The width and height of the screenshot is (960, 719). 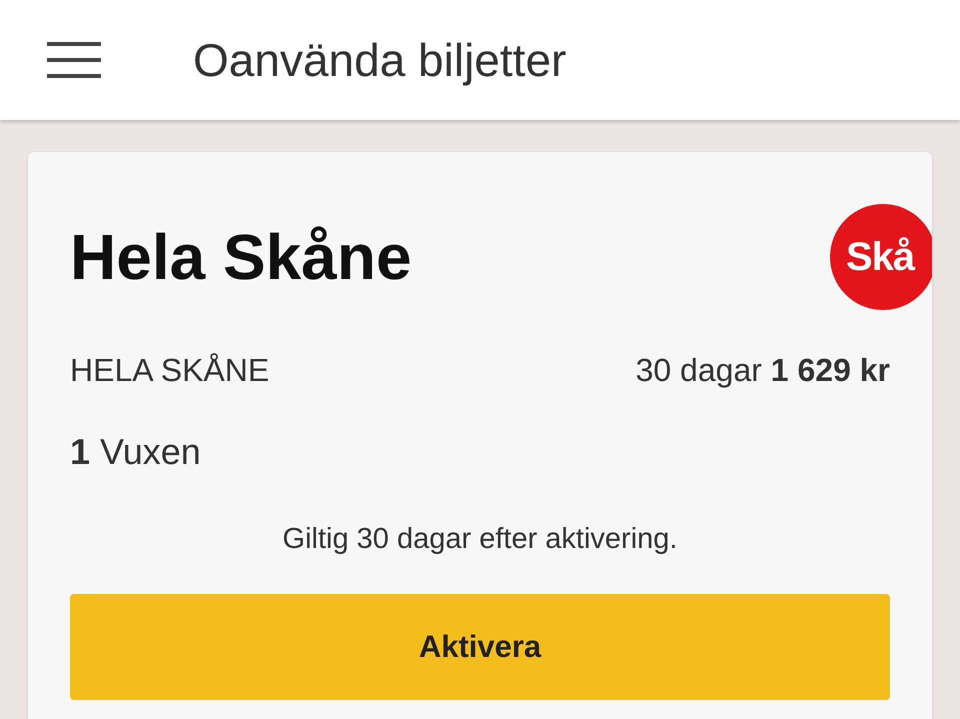 I want to click on activate-button: Aktivera, so click(x=480, y=647).